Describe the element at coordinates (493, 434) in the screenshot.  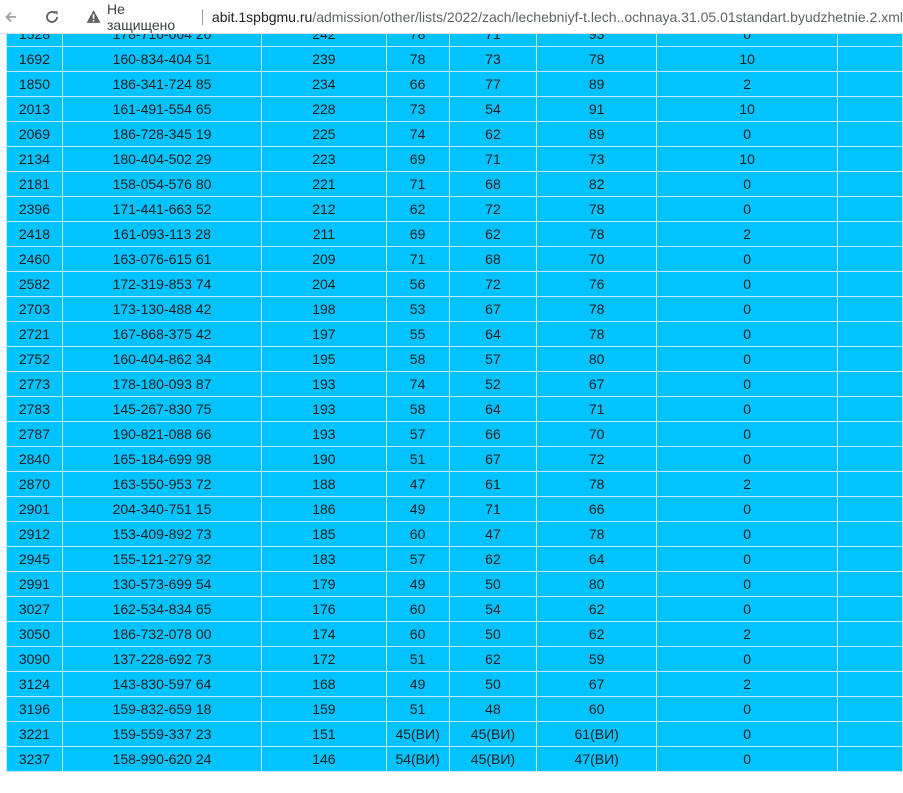
I see `cell-subject-score-2: 66` at that location.